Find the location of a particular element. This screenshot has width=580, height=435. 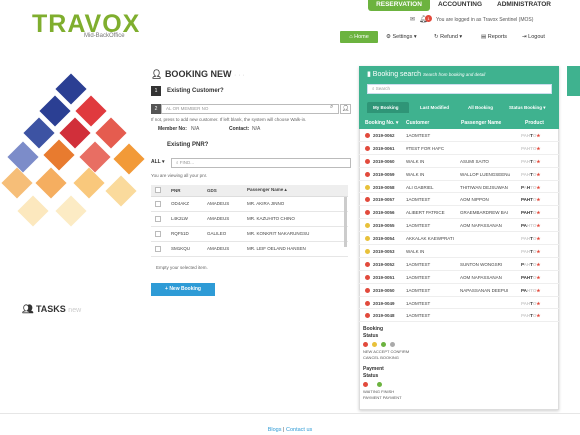

booking-no: 2019-0054 is located at coordinates (384, 238).